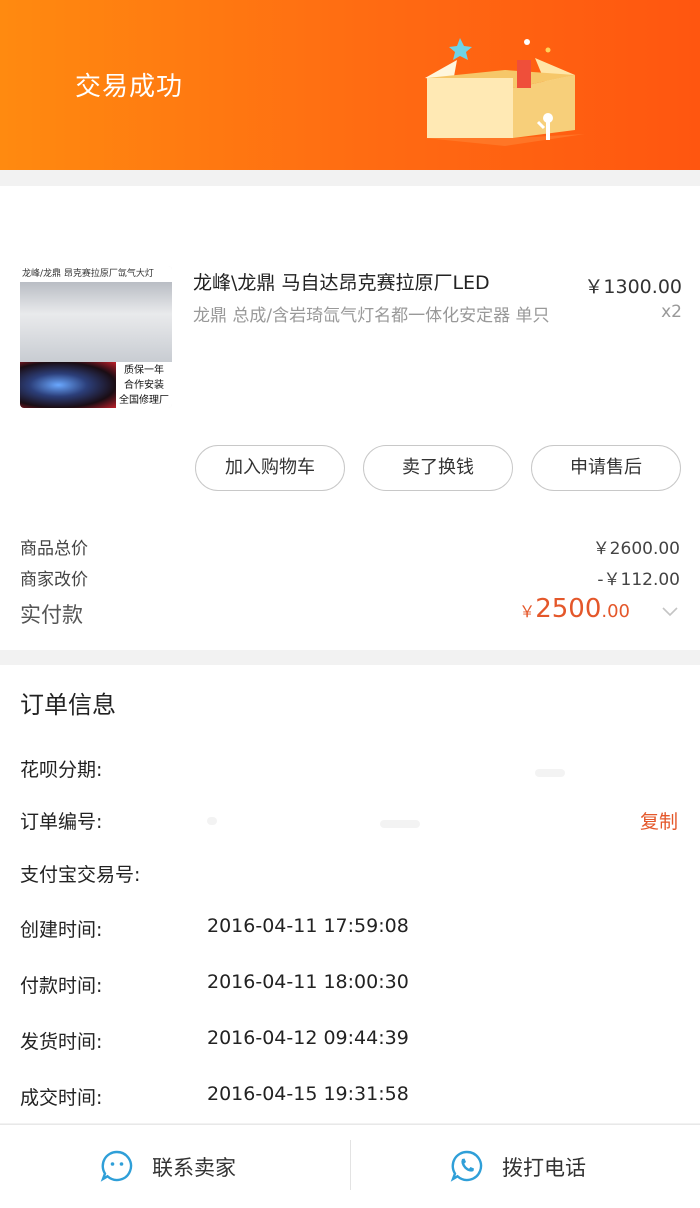  What do you see at coordinates (54, 549) in the screenshot?
I see `goods-total-label: 商品总价` at bounding box center [54, 549].